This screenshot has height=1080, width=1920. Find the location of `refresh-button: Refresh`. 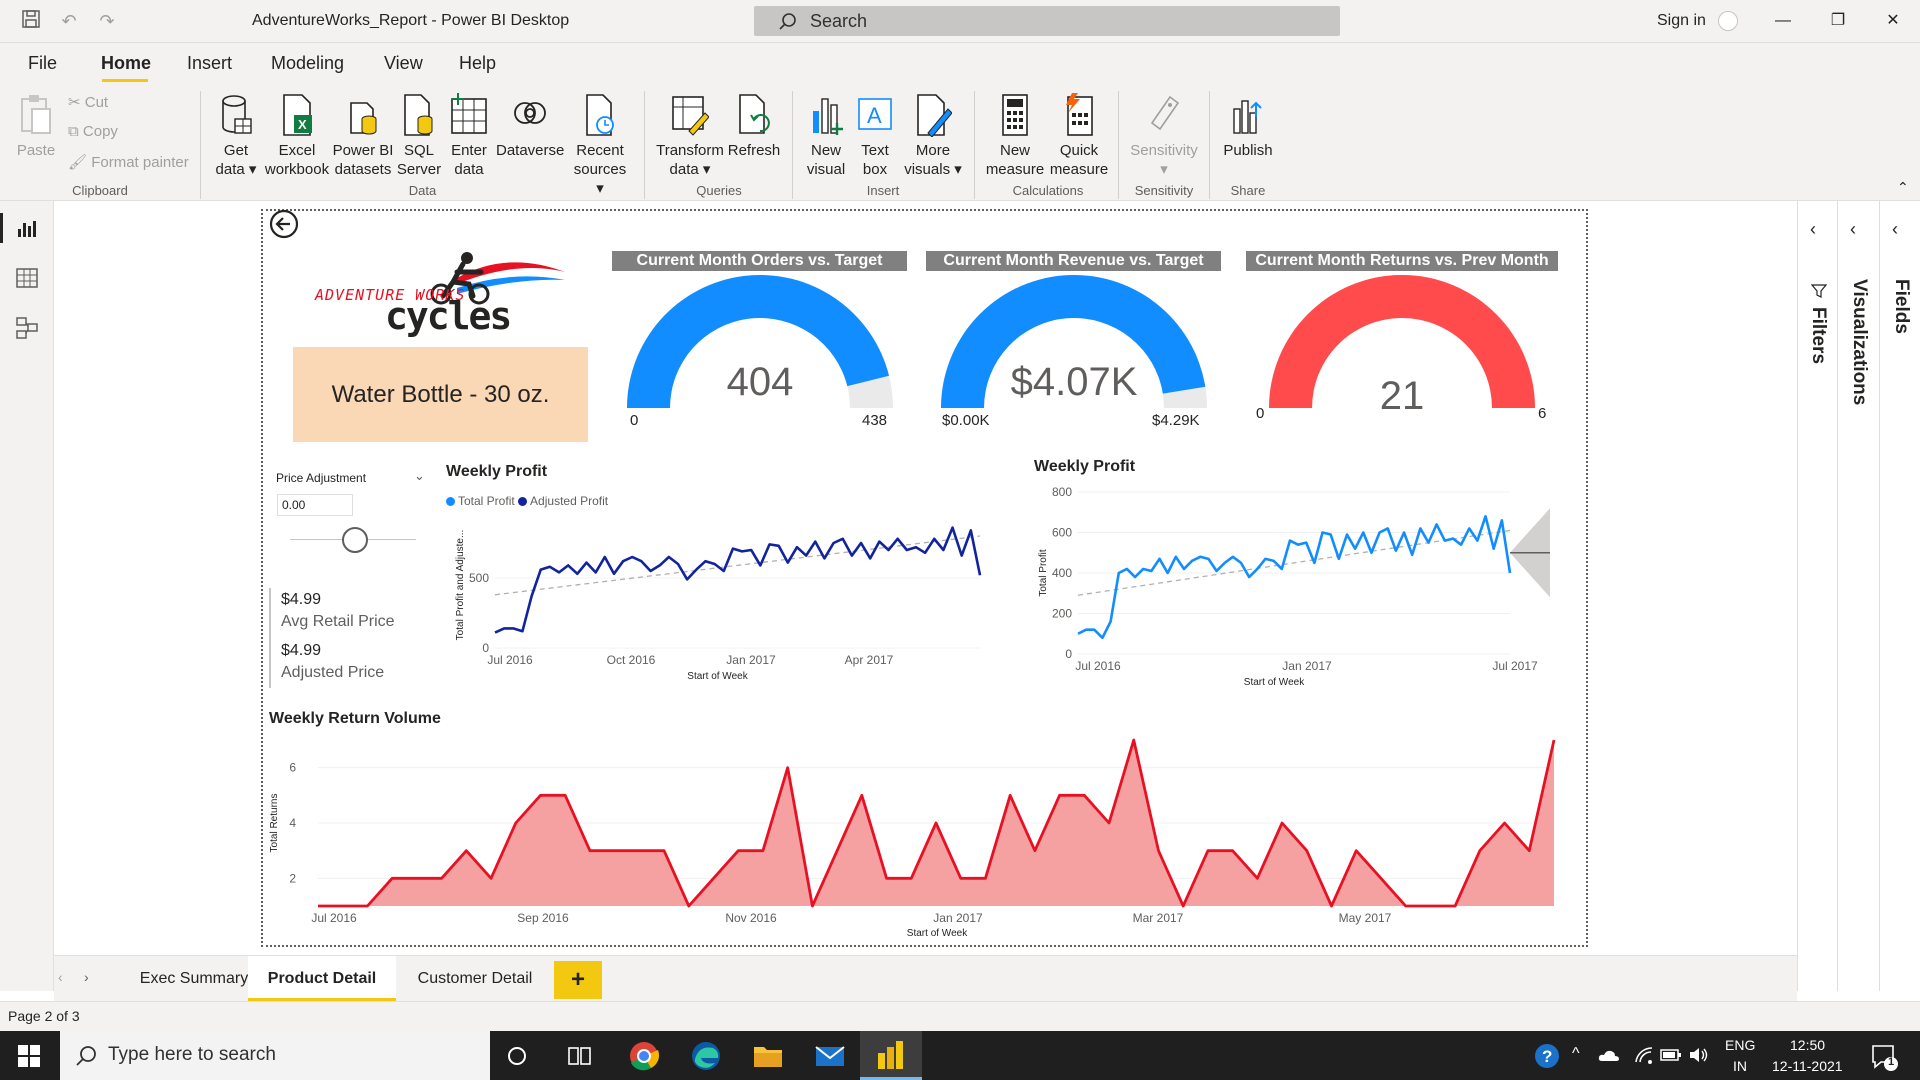

refresh-button: Refresh is located at coordinates (754, 126).